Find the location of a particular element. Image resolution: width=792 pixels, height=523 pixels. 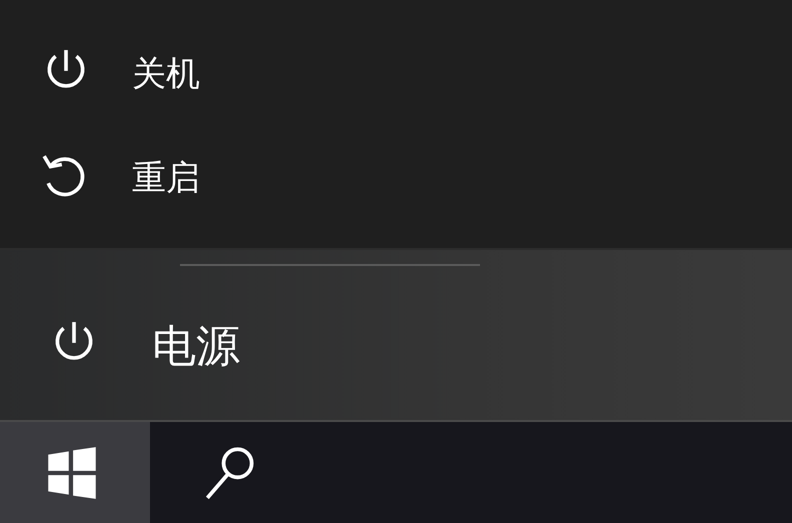

start-button is located at coordinates (75, 472).